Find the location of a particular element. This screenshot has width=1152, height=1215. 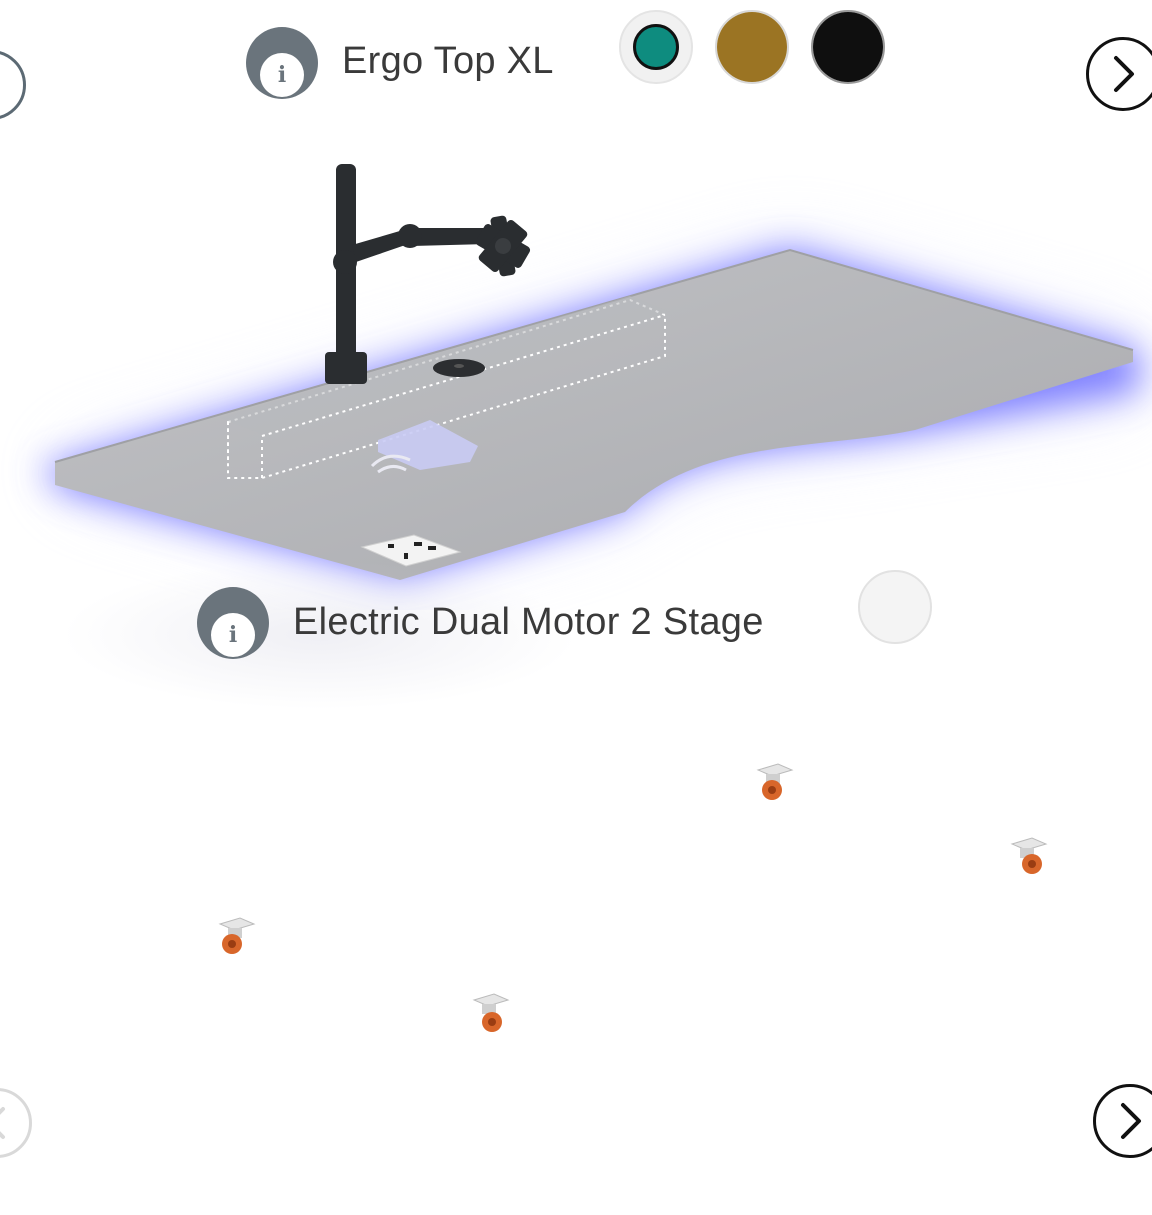

next-bottom-button is located at coordinates (1122, 1121).